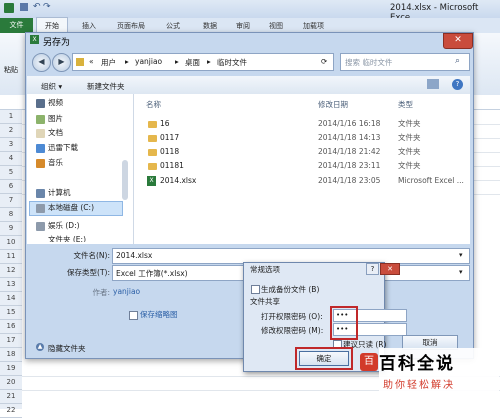  What do you see at coordinates (210, 26) in the screenshot?
I see `tab-data: 数据` at bounding box center [210, 26].